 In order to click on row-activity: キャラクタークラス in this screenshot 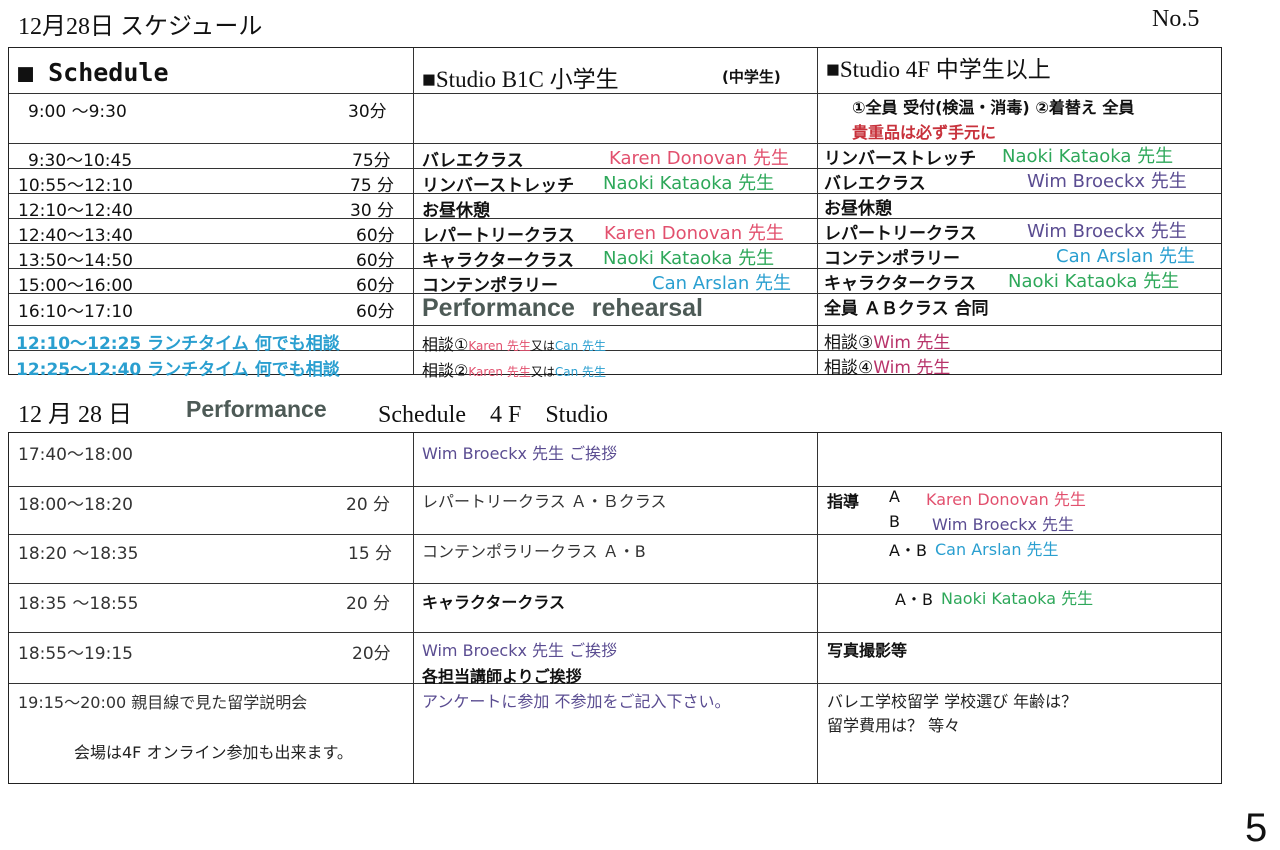, I will do `click(494, 602)`.